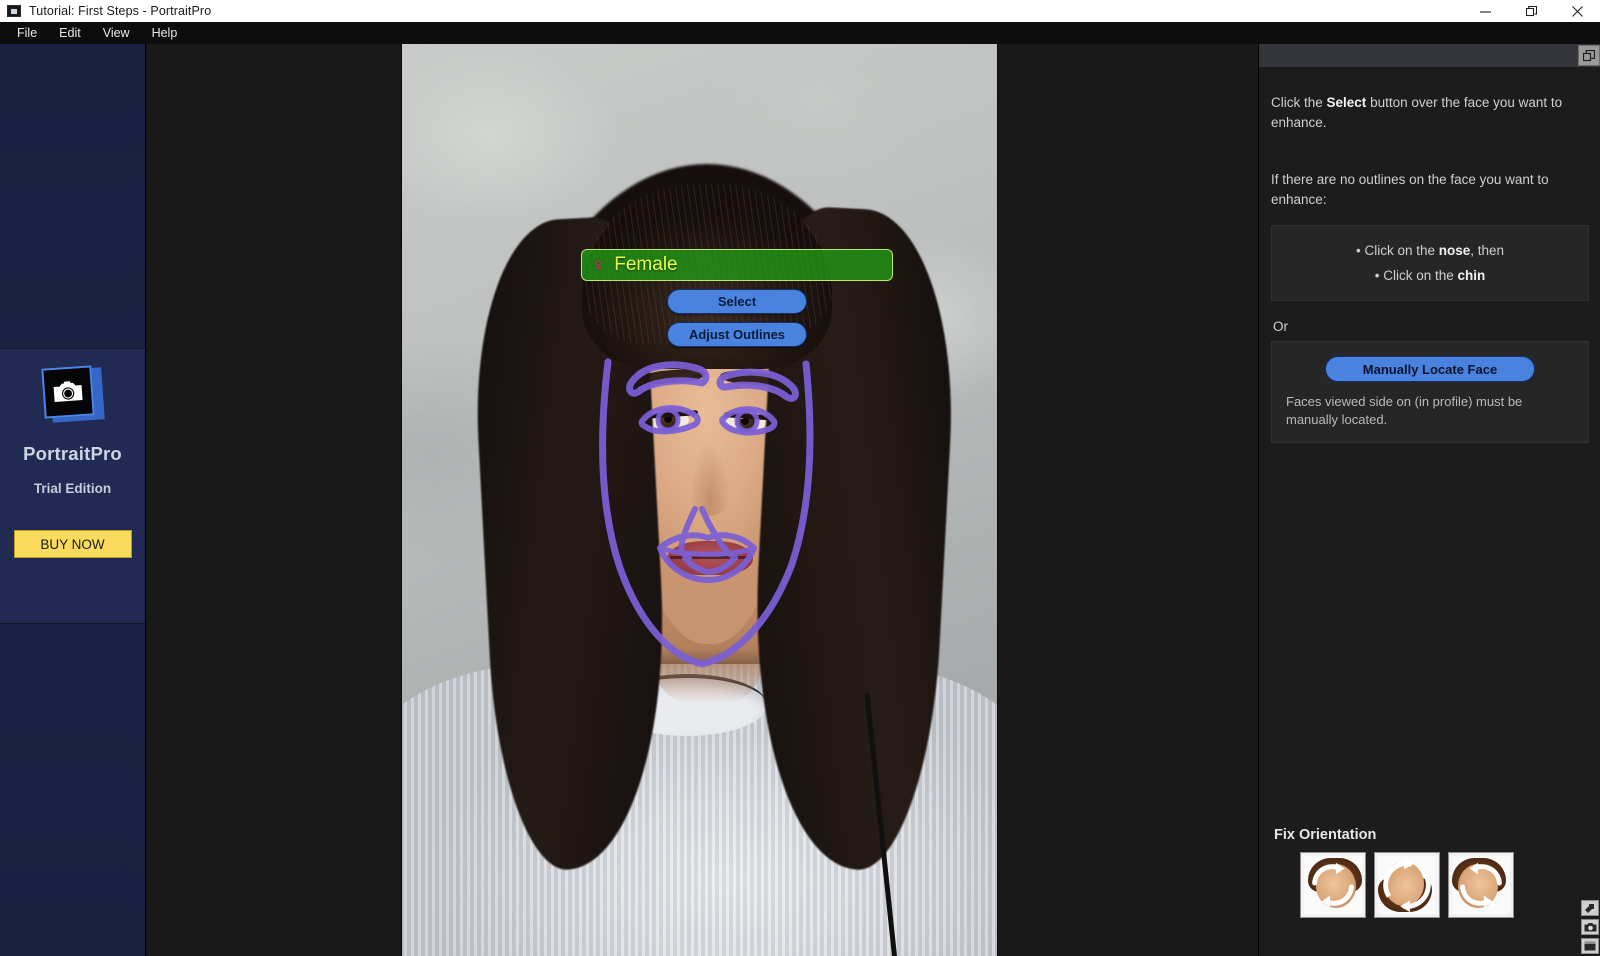 This screenshot has height=956, width=1600. I want to click on fix-orientation-section: Fix Orientation, so click(1430, 872).